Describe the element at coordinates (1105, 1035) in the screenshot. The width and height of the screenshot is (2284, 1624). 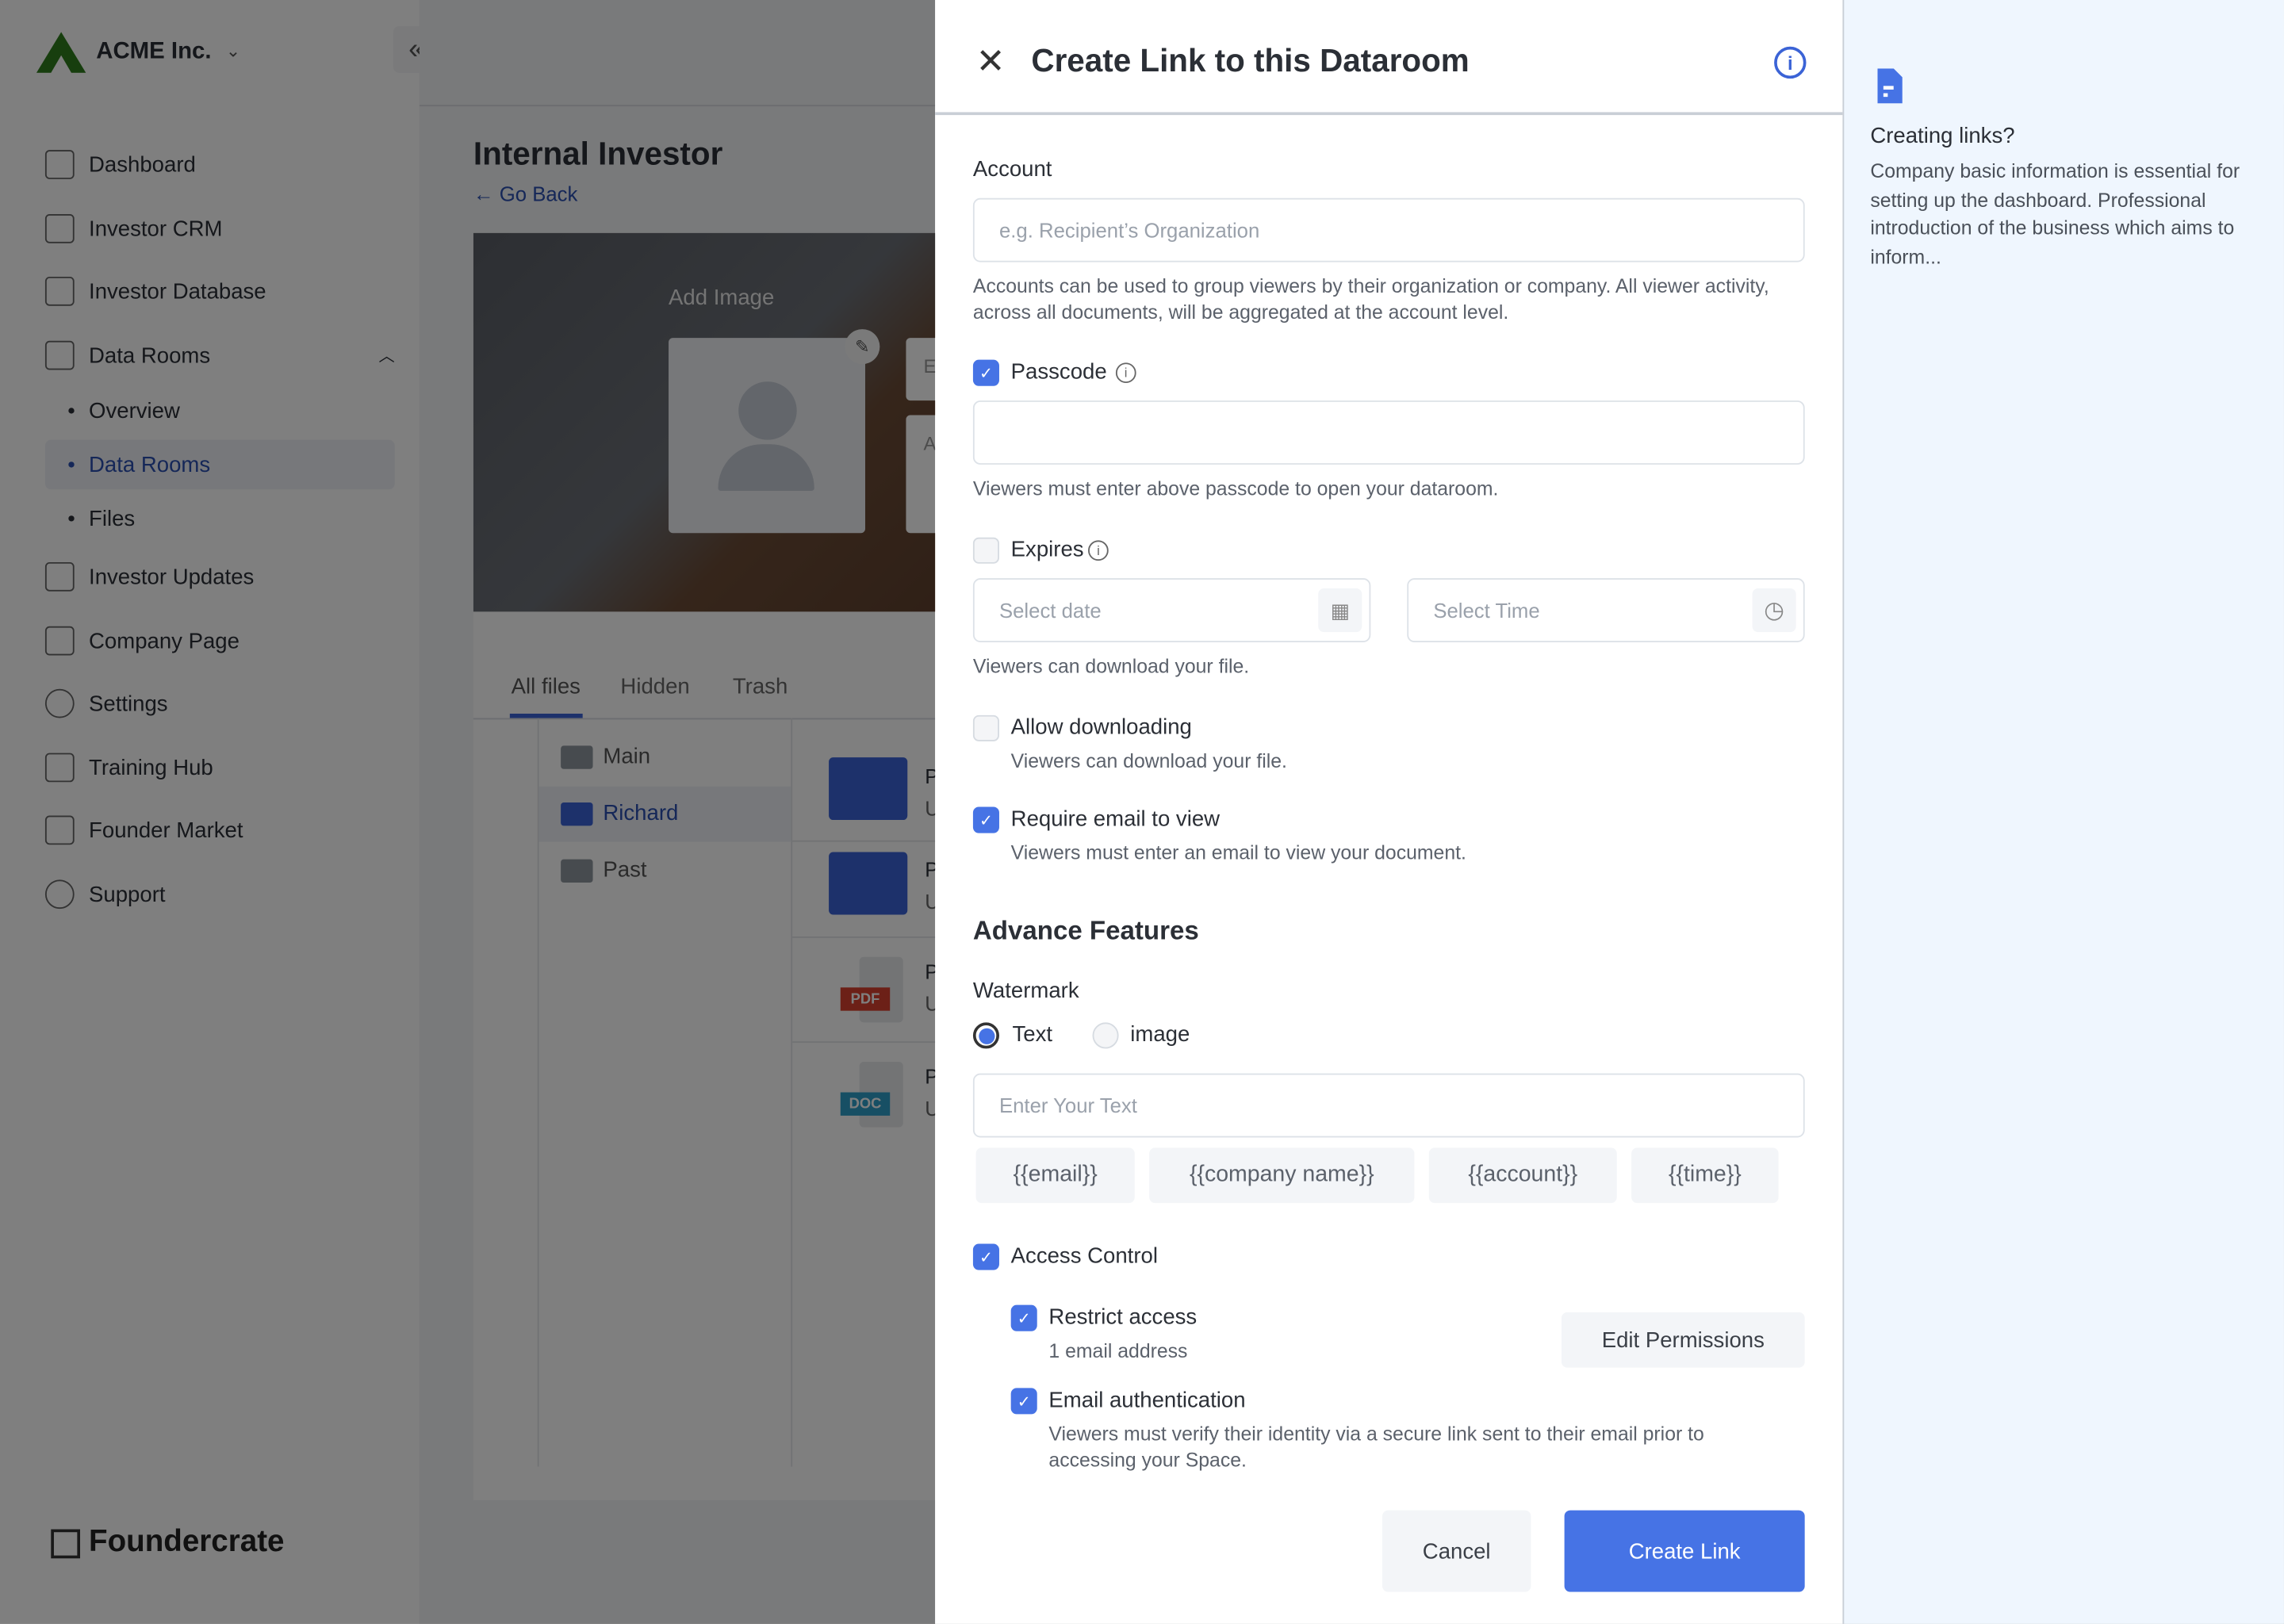
I see `watermark-image-radio` at that location.